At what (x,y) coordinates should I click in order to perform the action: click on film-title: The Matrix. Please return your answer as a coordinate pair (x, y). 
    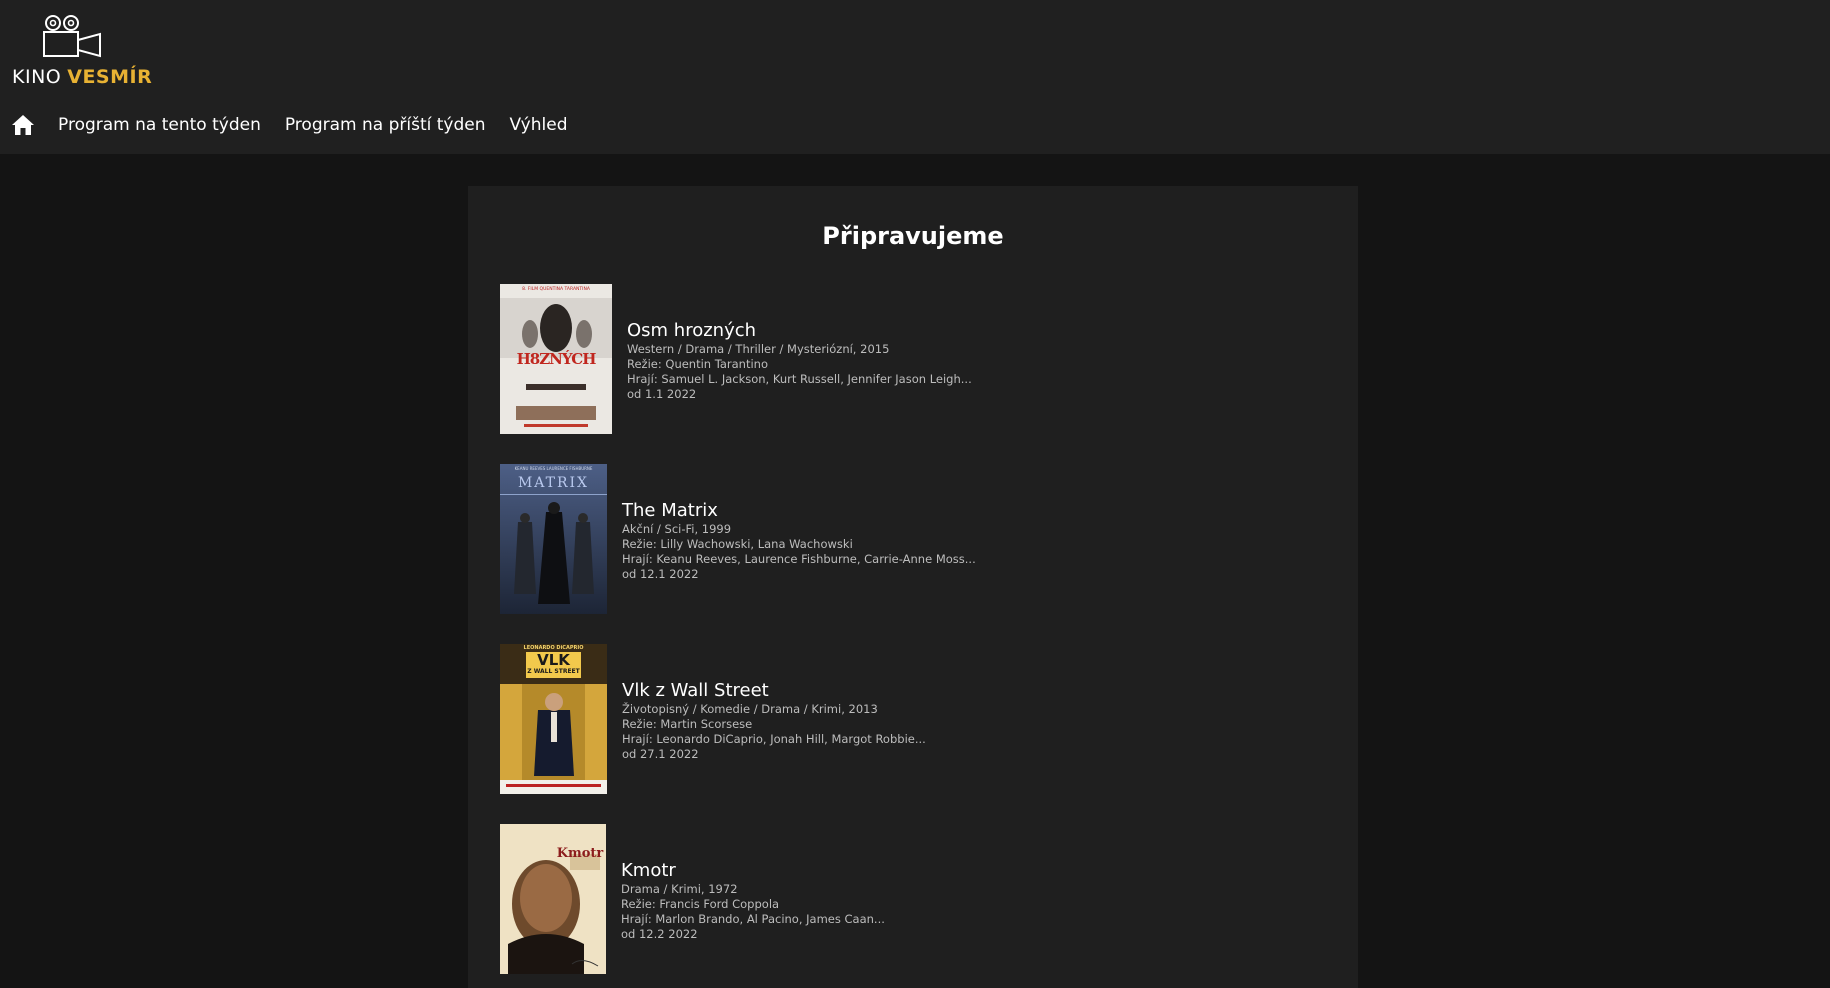
    Looking at the image, I should click on (799, 511).